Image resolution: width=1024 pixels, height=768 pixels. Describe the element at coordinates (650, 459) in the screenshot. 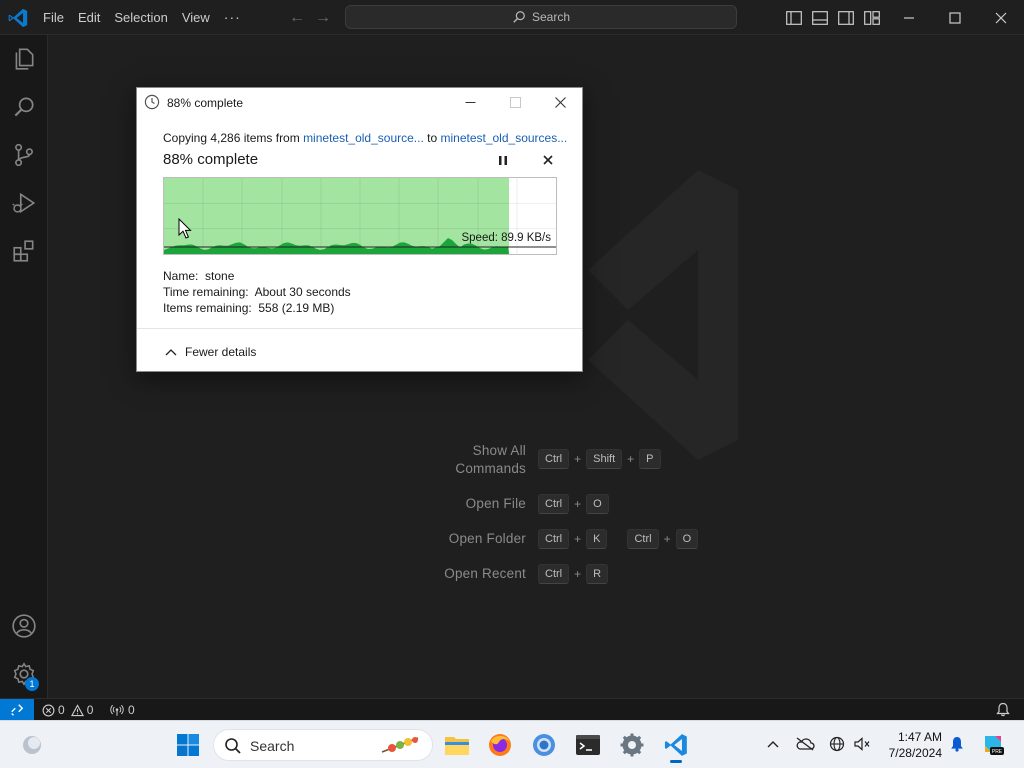

I see `key-cap: P` at that location.